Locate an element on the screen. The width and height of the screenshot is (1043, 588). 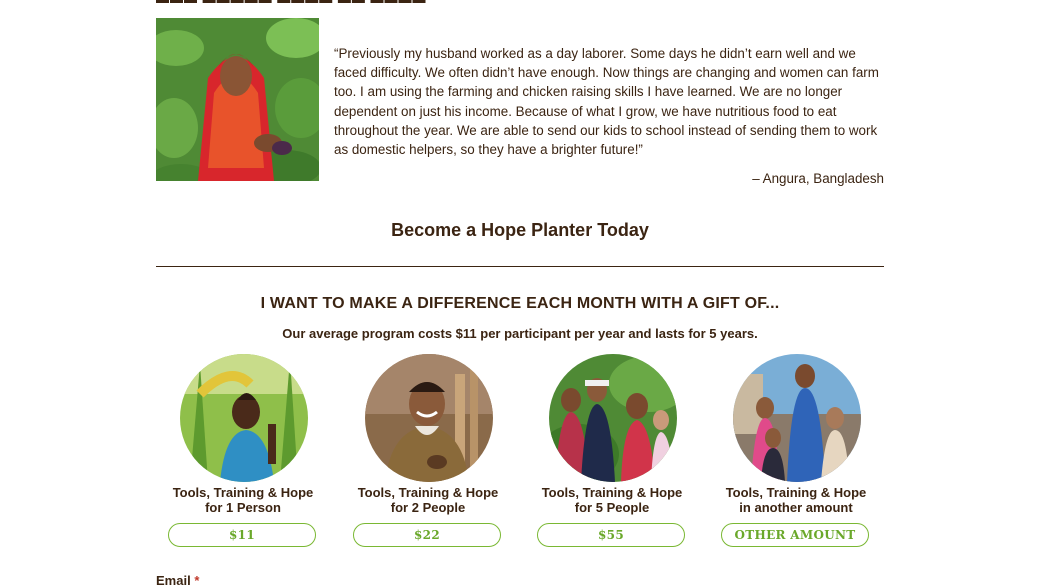
gift-option-title: Tools, Training & Hope for 1 Person is located at coordinates (243, 500).